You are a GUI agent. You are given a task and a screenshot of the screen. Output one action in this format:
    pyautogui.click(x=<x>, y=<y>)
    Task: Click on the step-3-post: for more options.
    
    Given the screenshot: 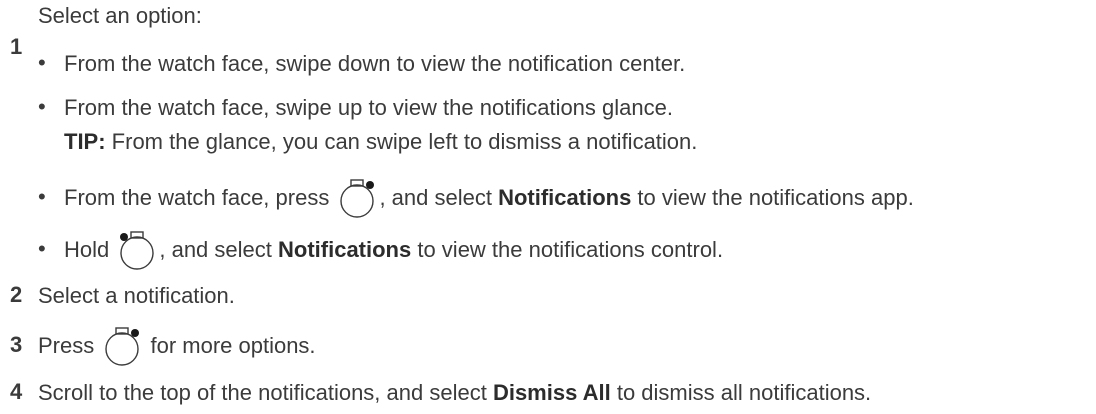 What is the action you would take?
    pyautogui.click(x=230, y=345)
    